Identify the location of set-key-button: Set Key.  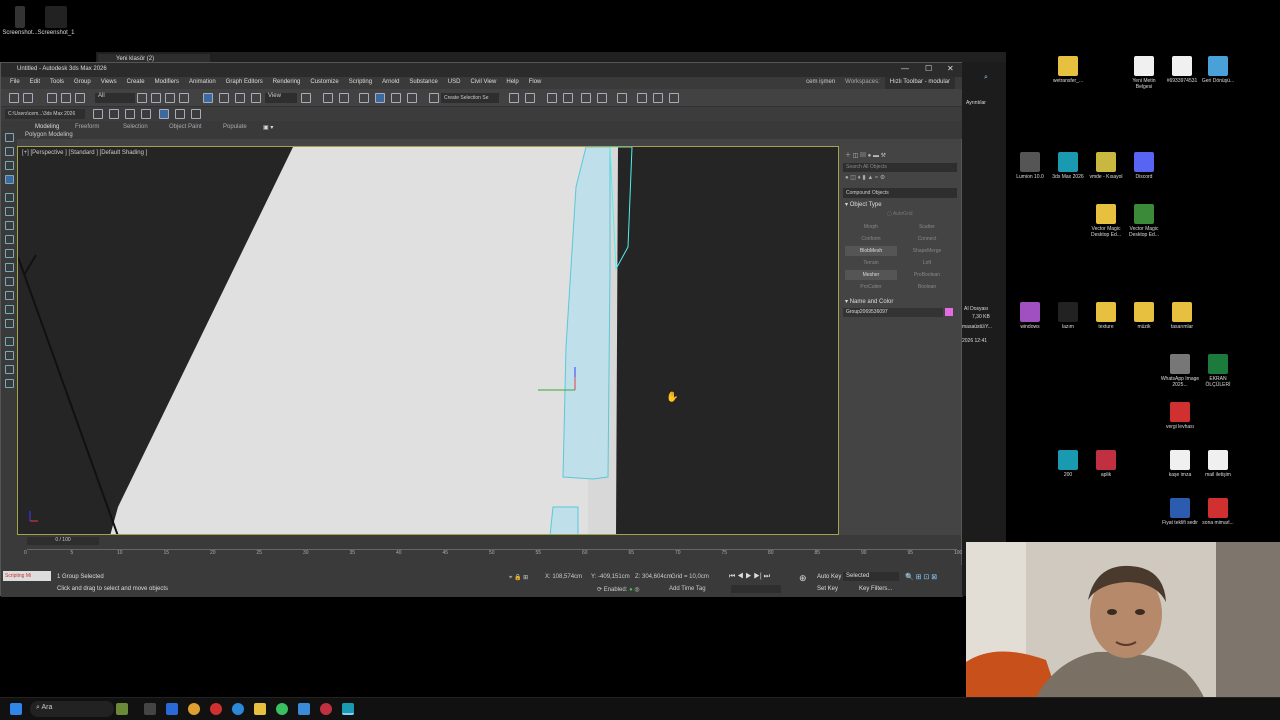
(827, 589).